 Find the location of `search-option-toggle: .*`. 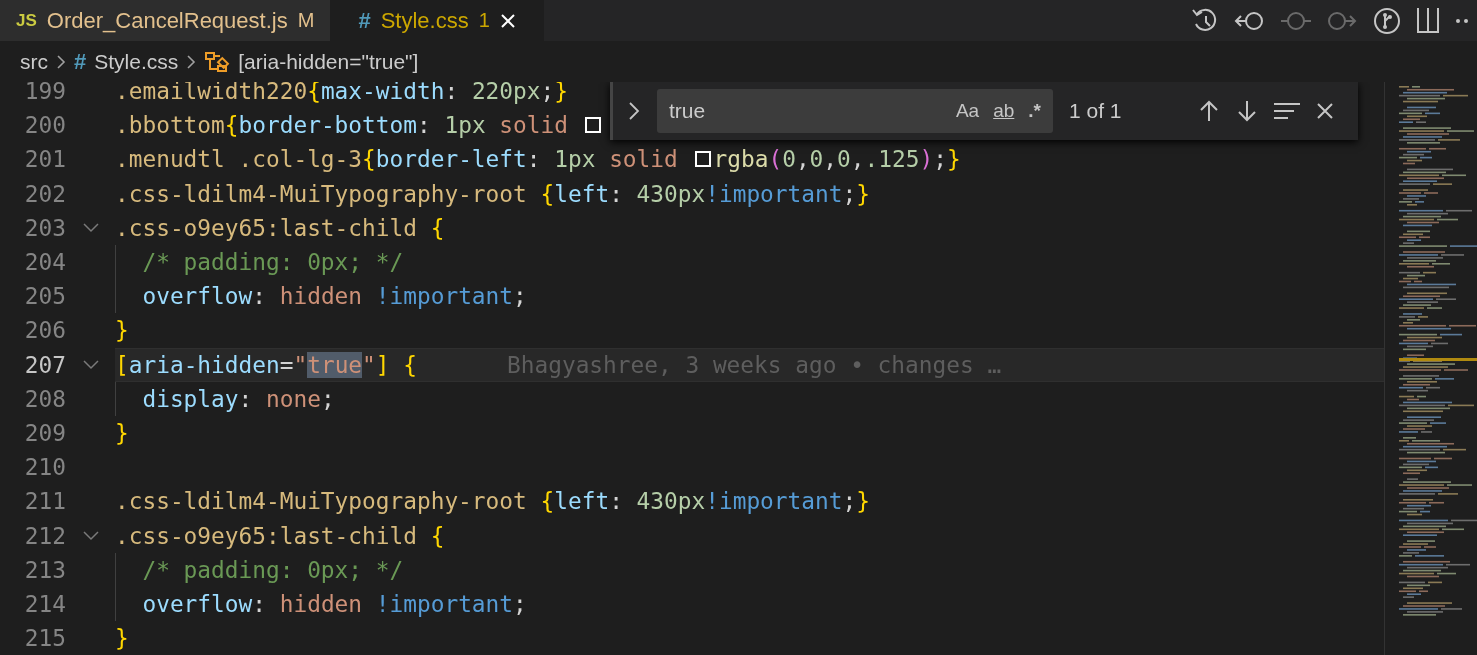

search-option-toggle: .* is located at coordinates (1034, 111).